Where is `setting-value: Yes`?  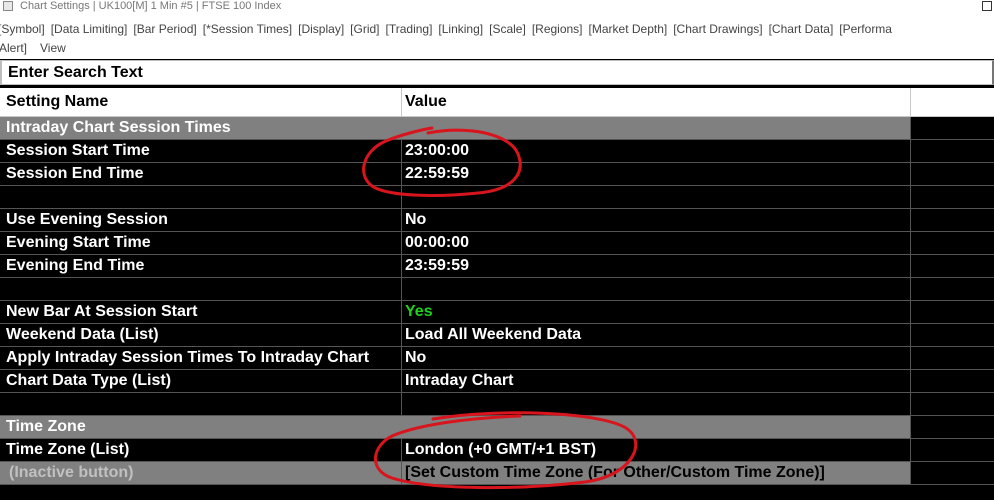
setting-value: Yes is located at coordinates (656, 312).